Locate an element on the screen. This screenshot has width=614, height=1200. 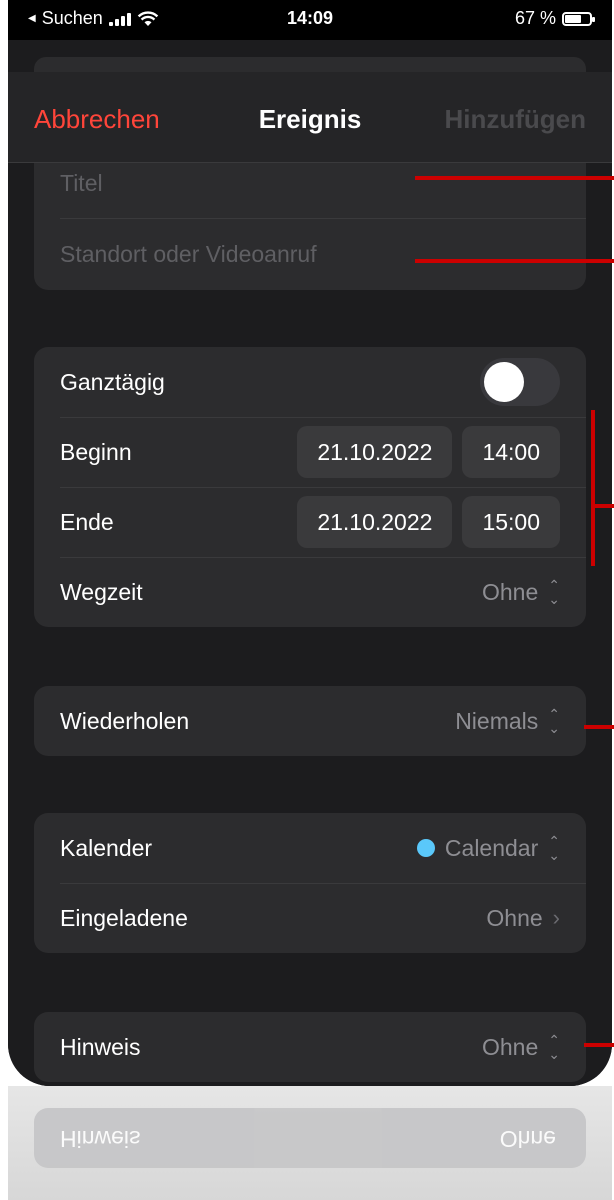
invitees-value-wrap: Ohne › is located at coordinates (523, 918).